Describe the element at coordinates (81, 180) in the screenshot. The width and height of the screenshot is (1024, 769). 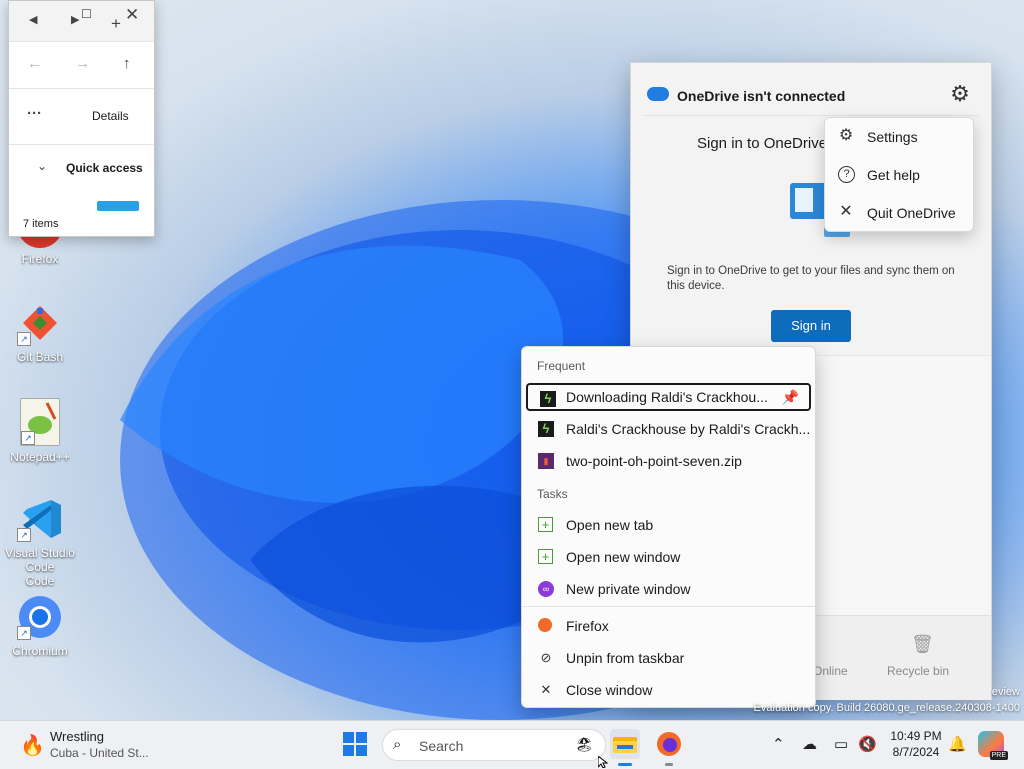
I see `quick-access-section: ⌄ Quick access` at that location.